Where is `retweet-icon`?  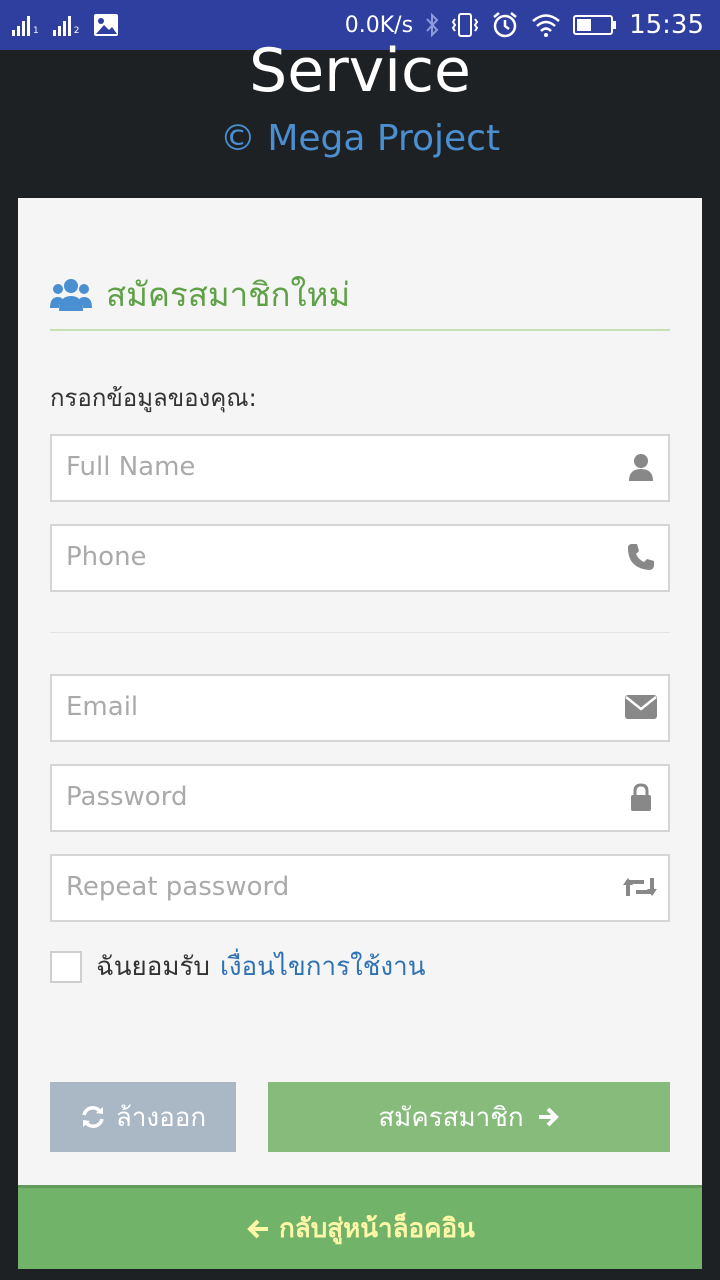 retweet-icon is located at coordinates (640, 887).